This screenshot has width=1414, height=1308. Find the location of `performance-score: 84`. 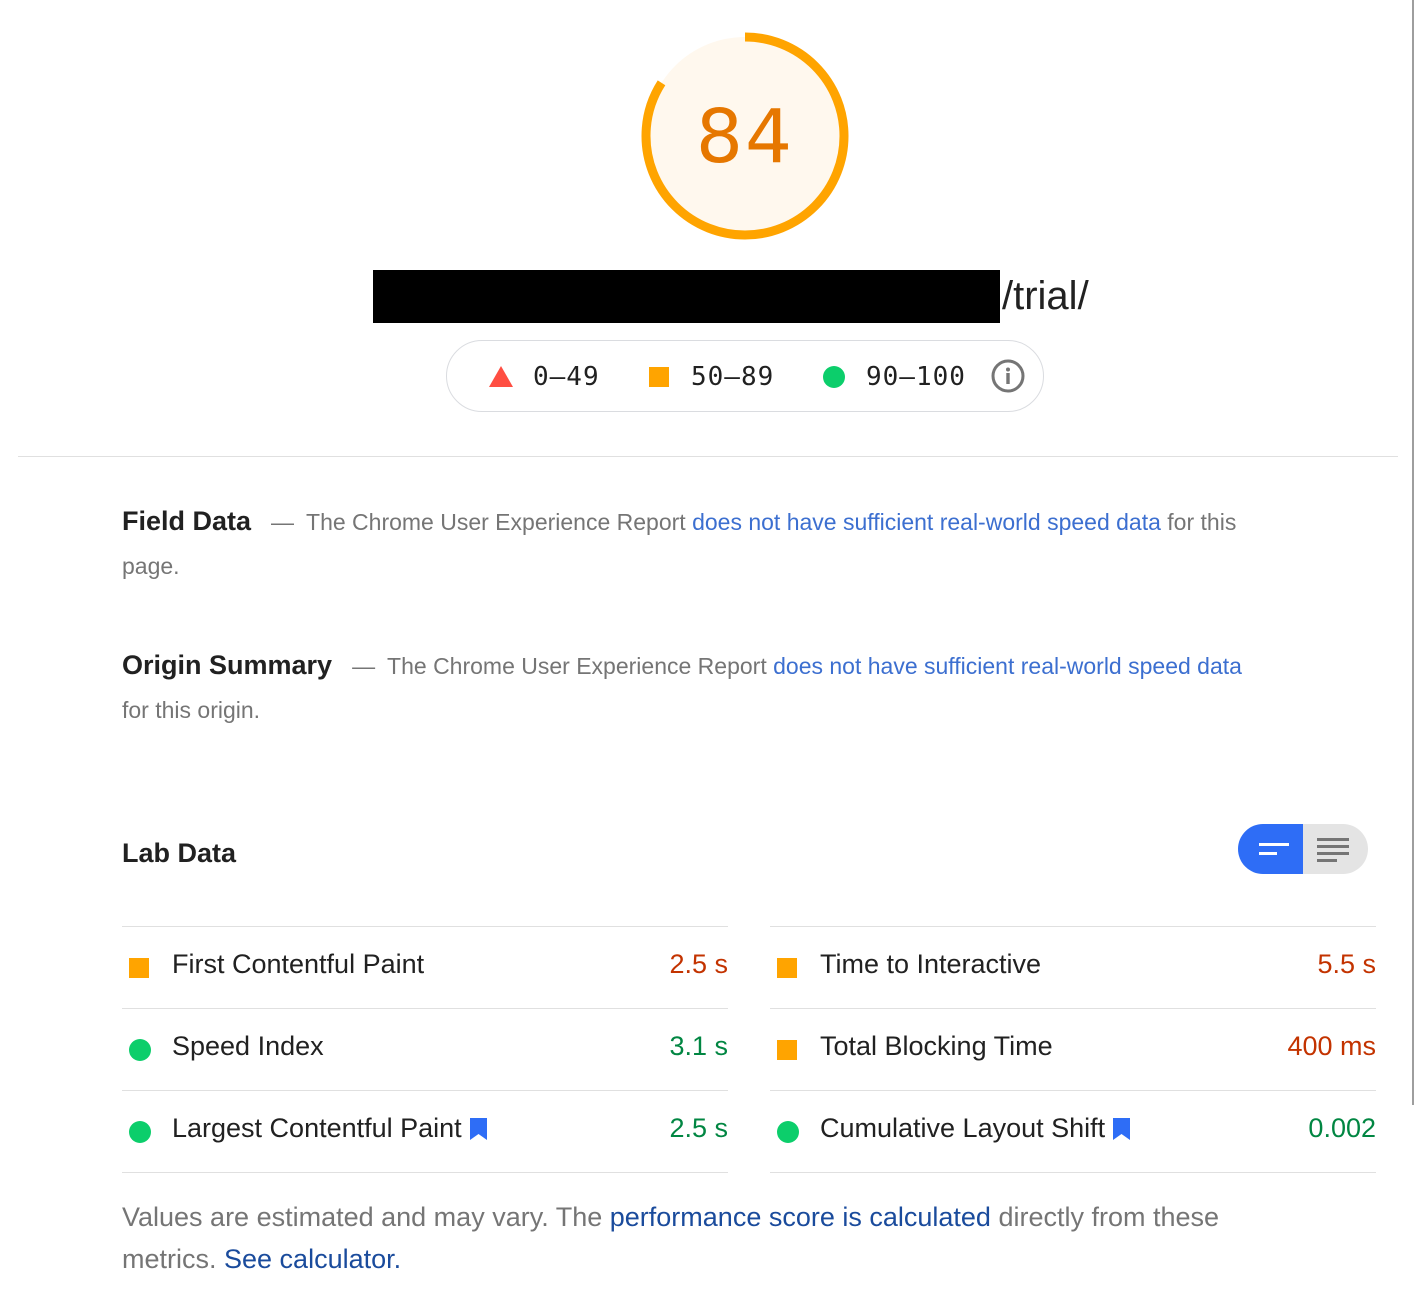

performance-score: 84 is located at coordinates (745, 137).